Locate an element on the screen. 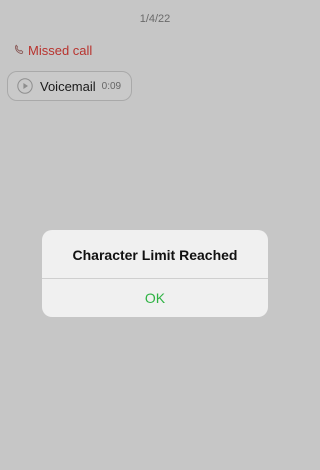 This screenshot has width=320, height=470. voicemail-label: Voicemail is located at coordinates (68, 86).